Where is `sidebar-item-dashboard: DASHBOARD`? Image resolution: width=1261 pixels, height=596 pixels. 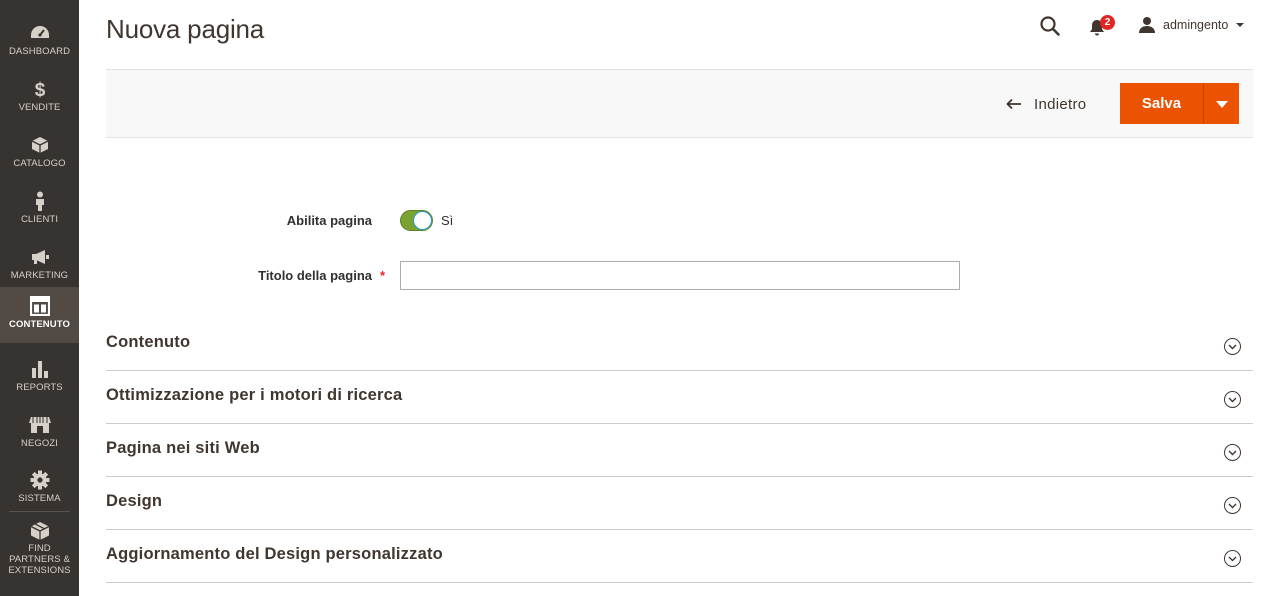
sidebar-item-dashboard: DASHBOARD is located at coordinates (39, 42).